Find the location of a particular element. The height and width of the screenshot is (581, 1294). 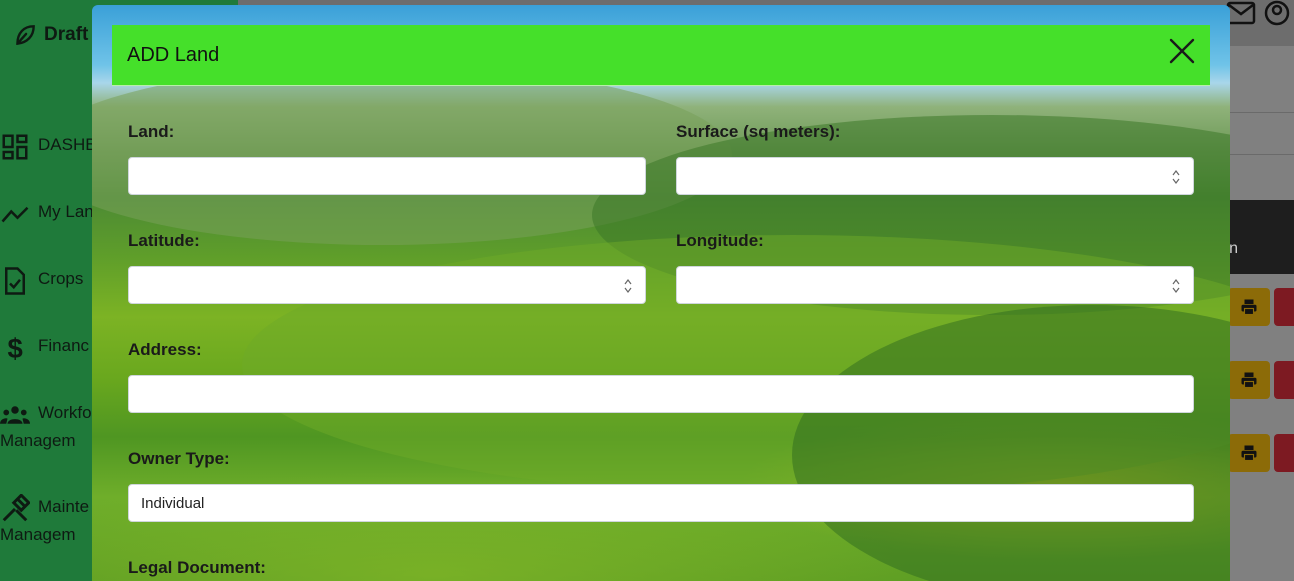

sidebar-item-crops: Crops is located at coordinates (41, 281).